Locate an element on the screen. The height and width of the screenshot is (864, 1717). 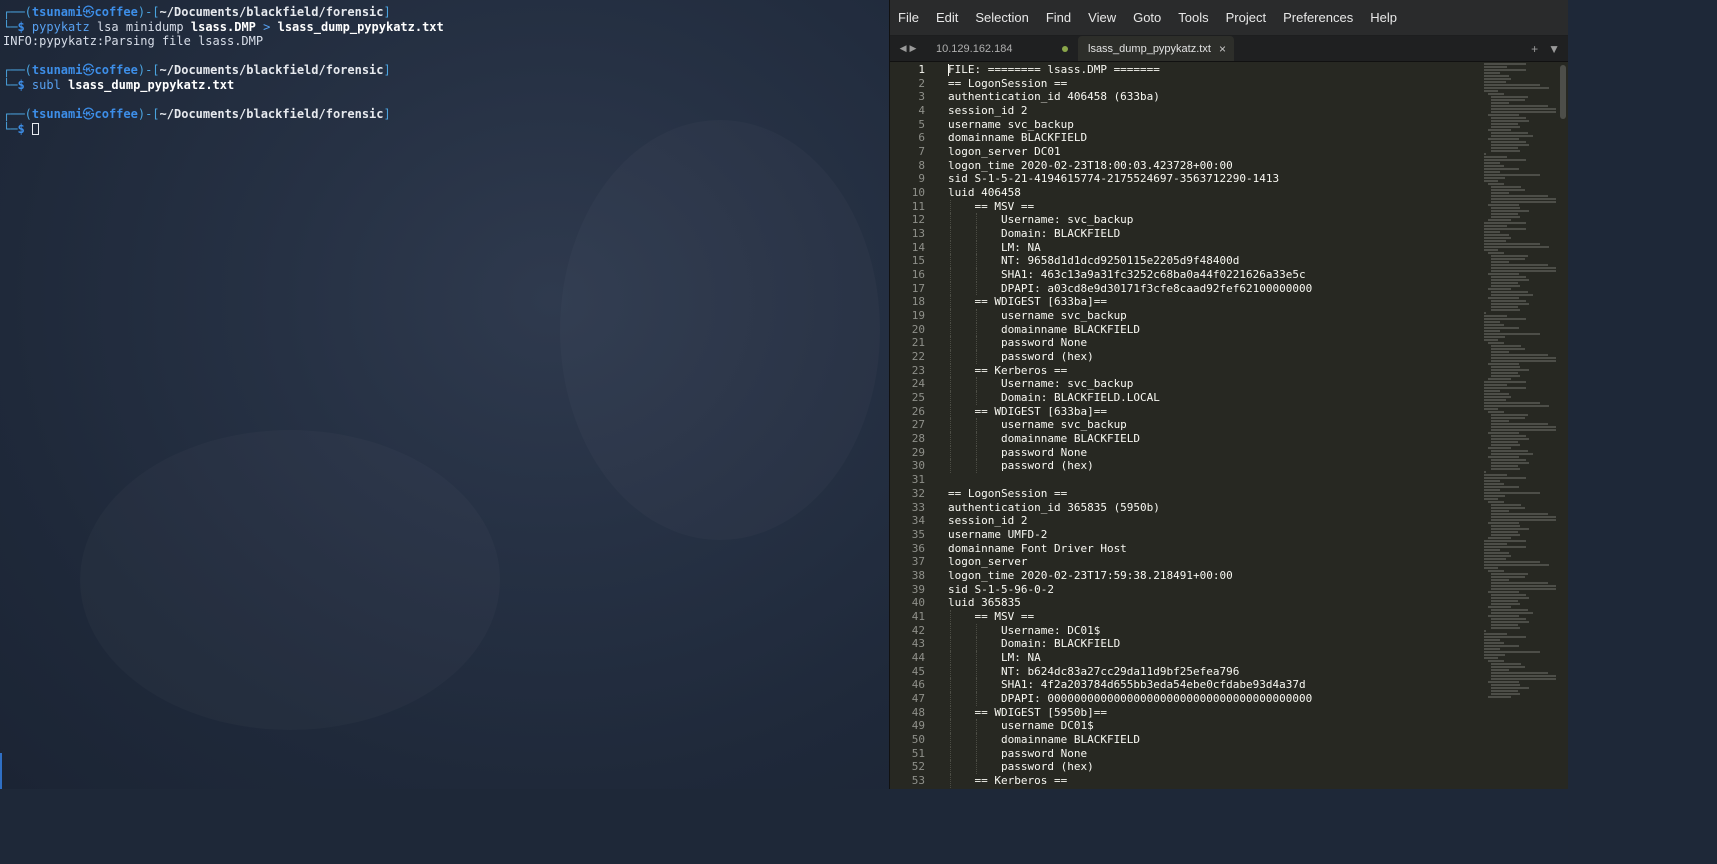
line-number: 9 is located at coordinates (921, 179).